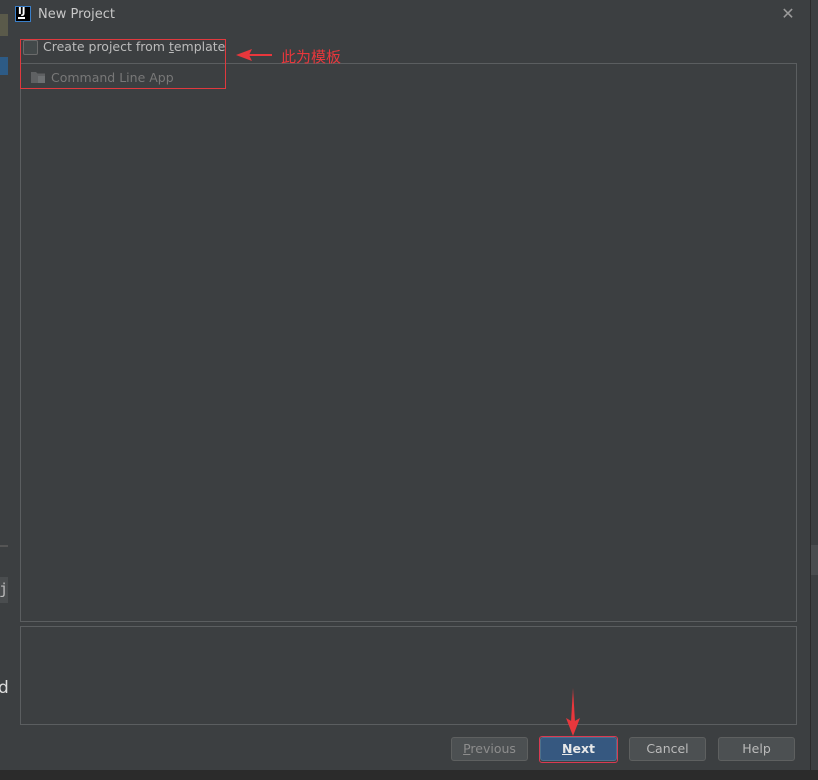 The height and width of the screenshot is (780, 818). I want to click on ide-left-divider, so click(4, 546).